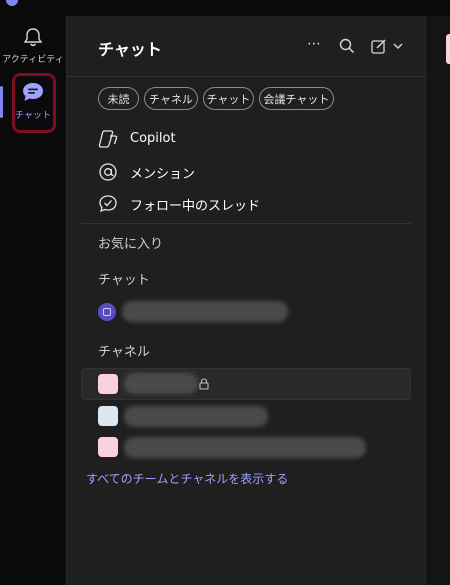 This screenshot has height=585, width=450. What do you see at coordinates (33, 102) in the screenshot?
I see `rail-item-chat: チャット` at bounding box center [33, 102].